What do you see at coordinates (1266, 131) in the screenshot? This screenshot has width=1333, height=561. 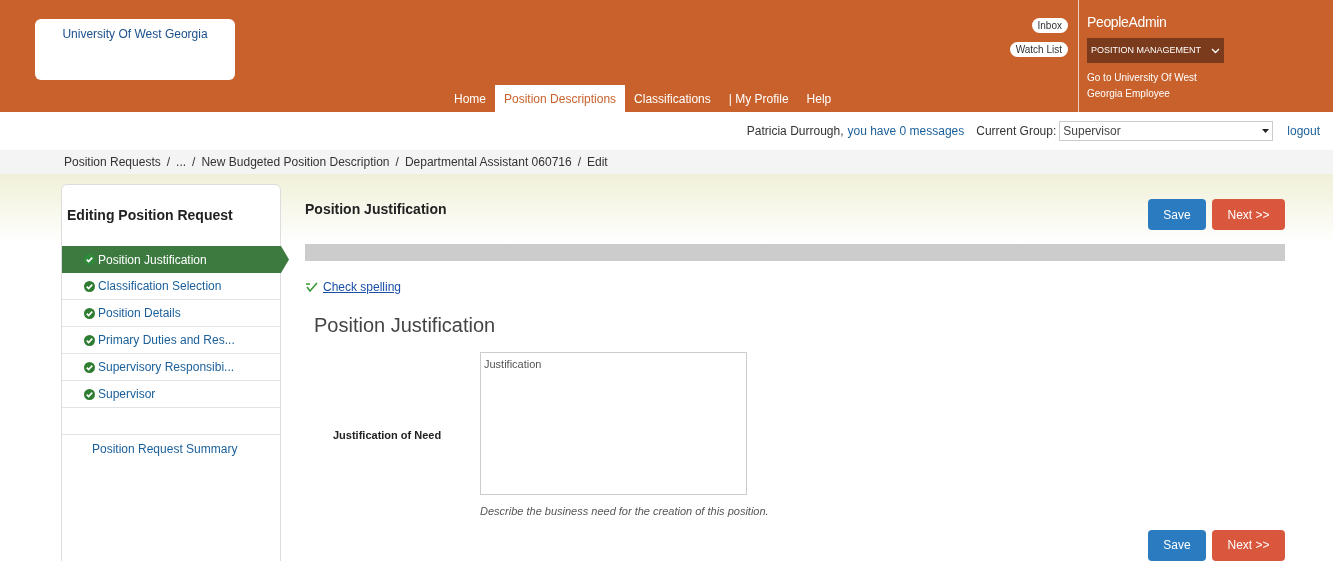 I see `dropdown-caret-icon` at bounding box center [1266, 131].